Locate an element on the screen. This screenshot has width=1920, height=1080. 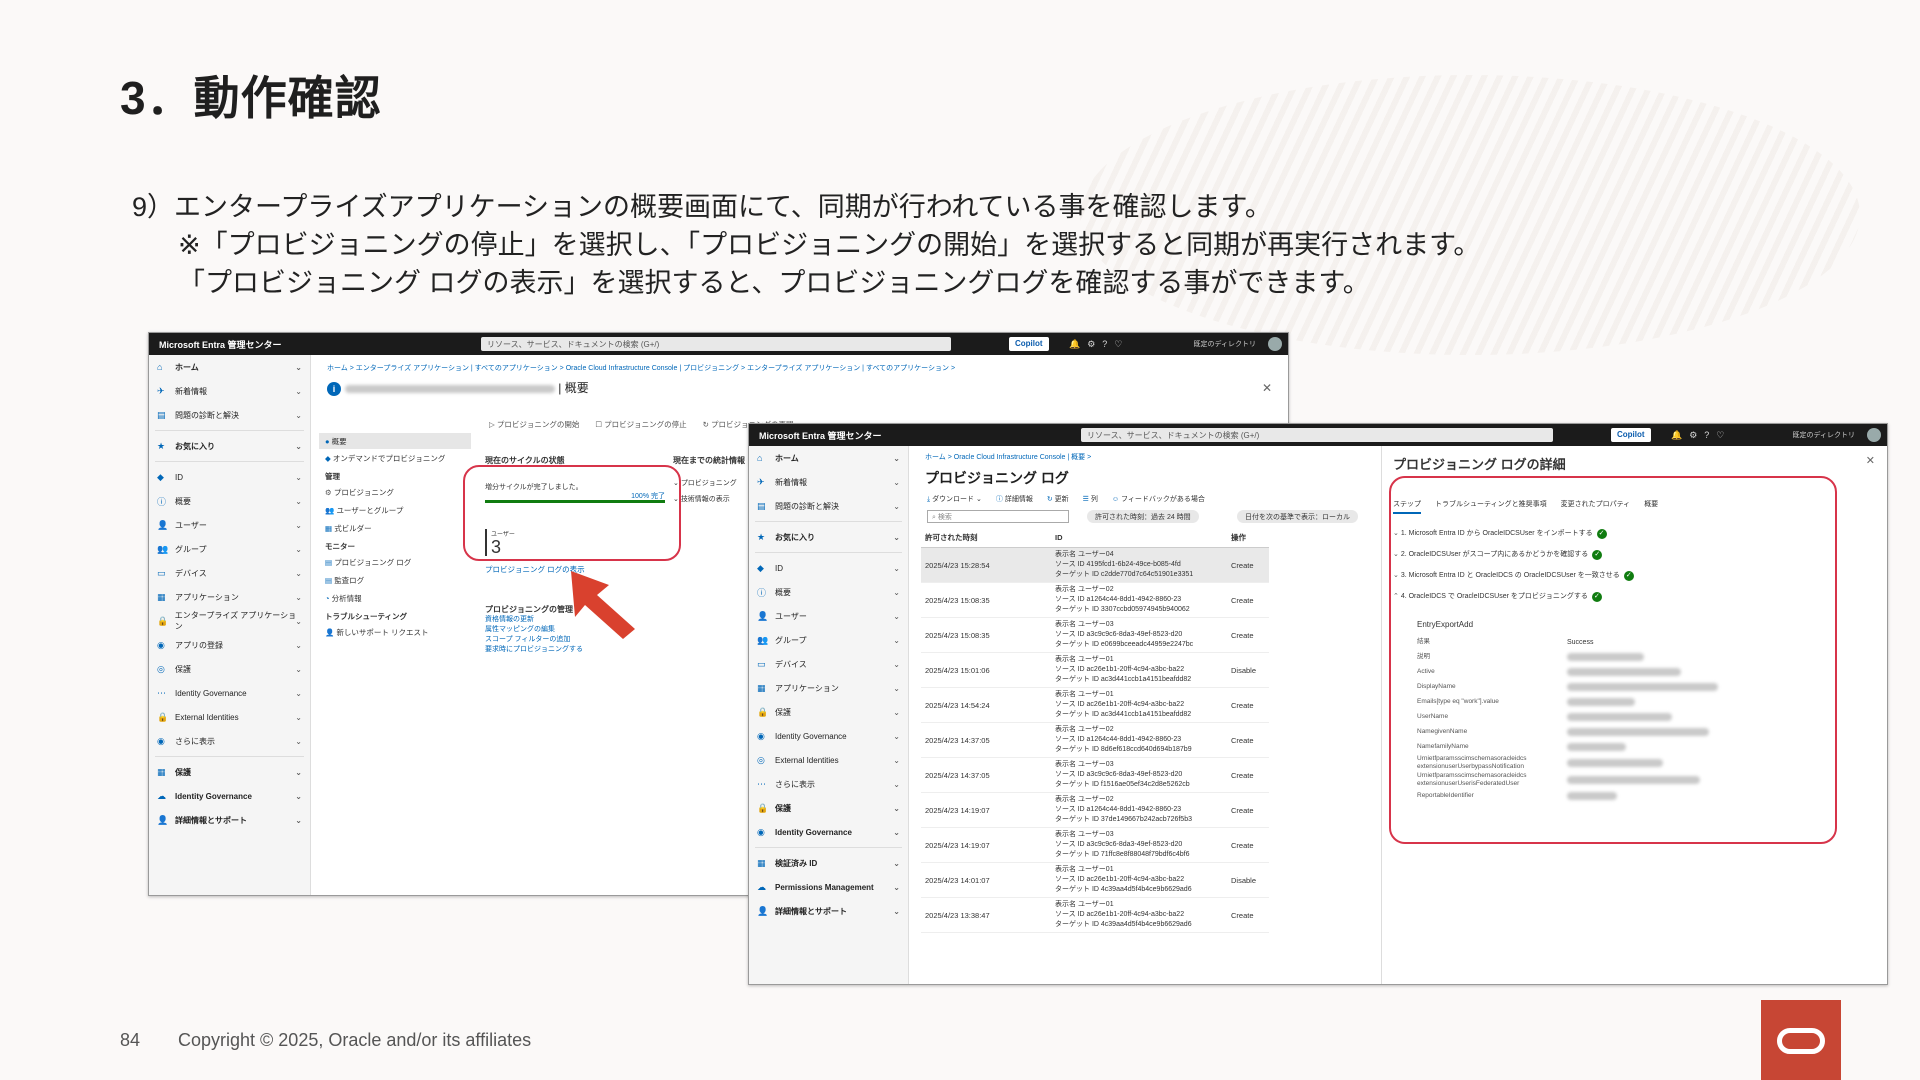
cell-id-name: 表示名 ユーザー01 is located at coordinates (1084, 904).